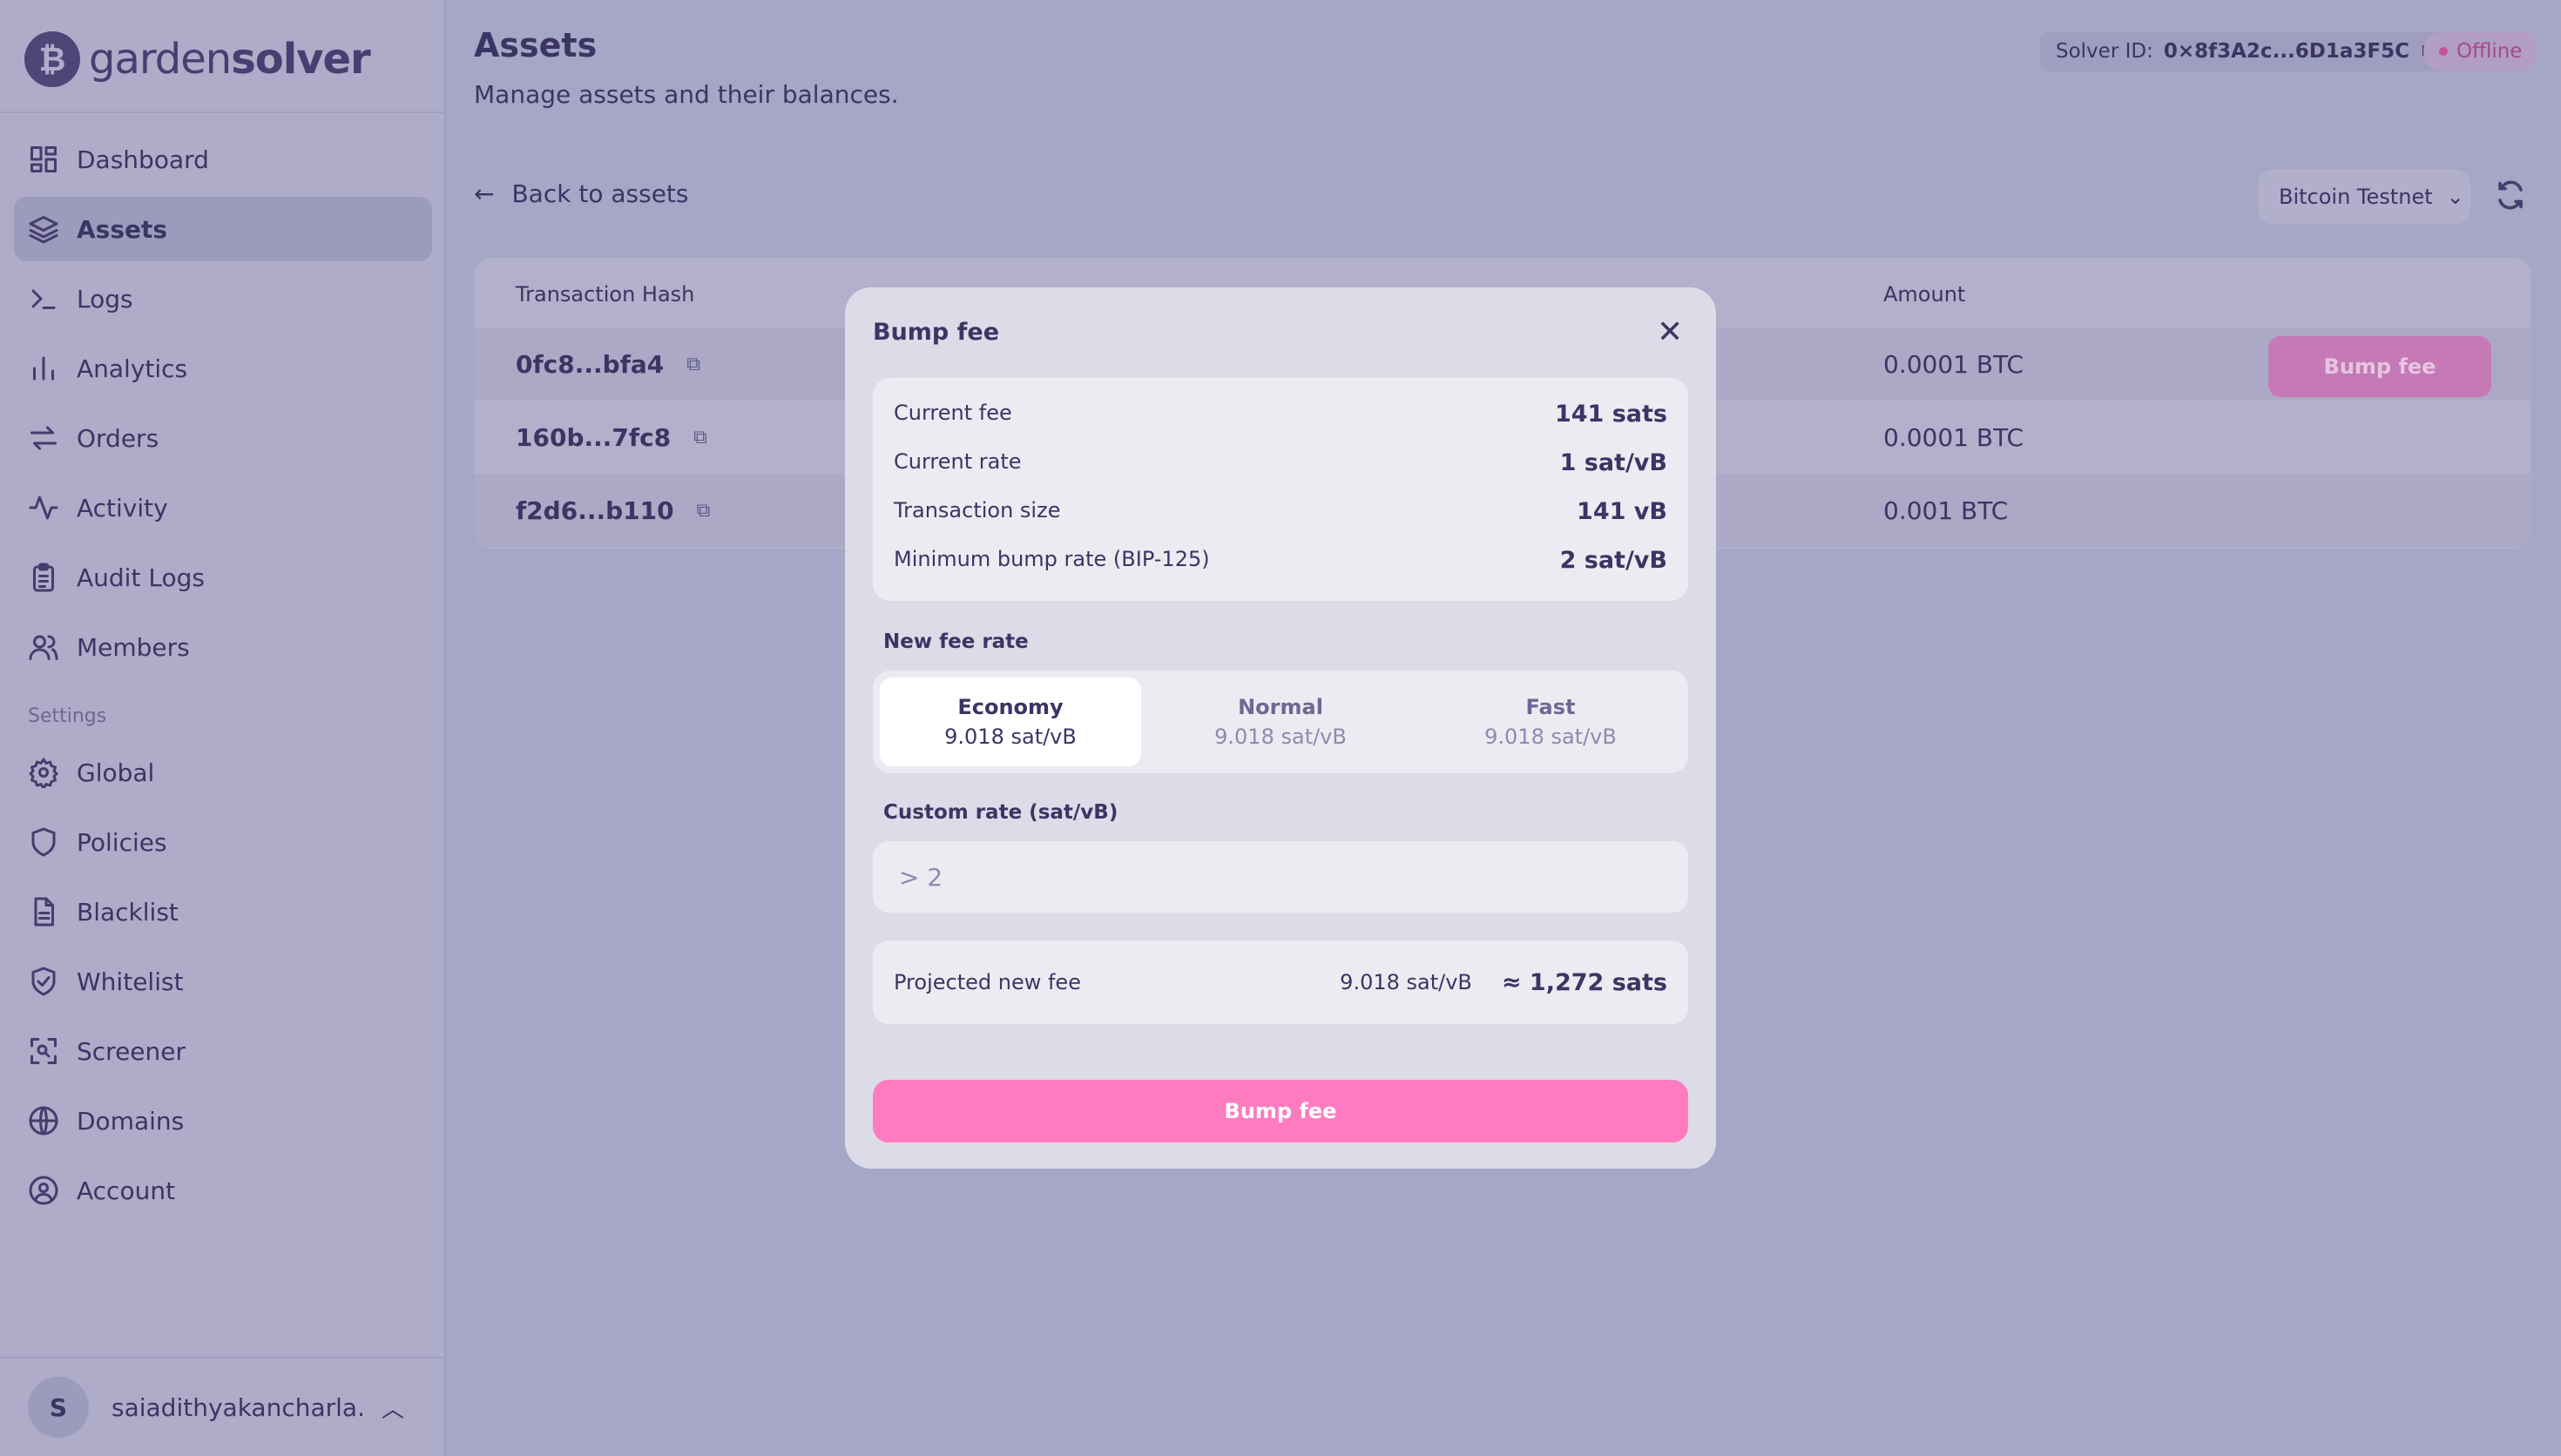  What do you see at coordinates (67, 716) in the screenshot?
I see `settings-section-label: Settings` at bounding box center [67, 716].